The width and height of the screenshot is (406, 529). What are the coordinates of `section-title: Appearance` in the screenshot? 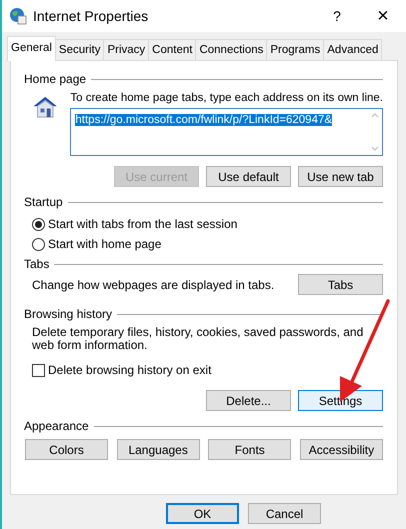 It's located at (56, 426).